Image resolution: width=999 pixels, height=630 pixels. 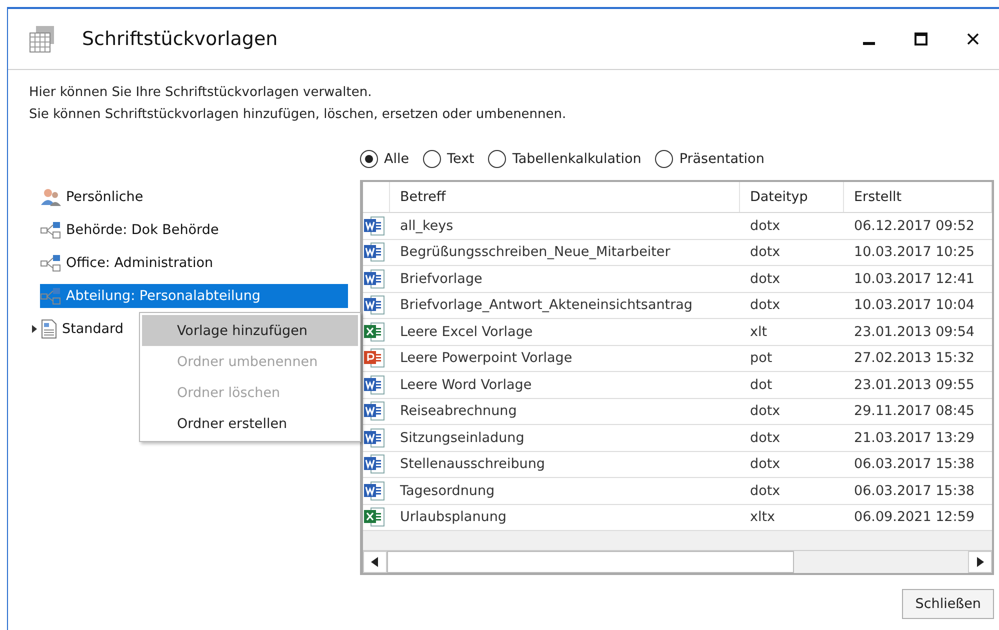 What do you see at coordinates (914, 332) in the screenshot?
I see `table-cell-text: 23.01.2013 09:54` at bounding box center [914, 332].